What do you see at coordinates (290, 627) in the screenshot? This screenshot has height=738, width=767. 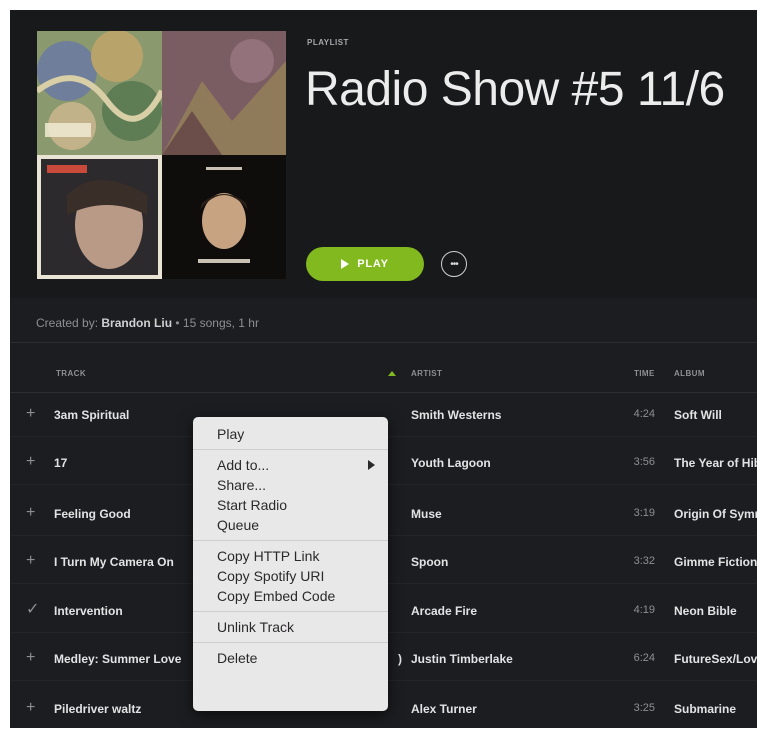 I see `menu-item-unlink-track: Unlink Track` at bounding box center [290, 627].